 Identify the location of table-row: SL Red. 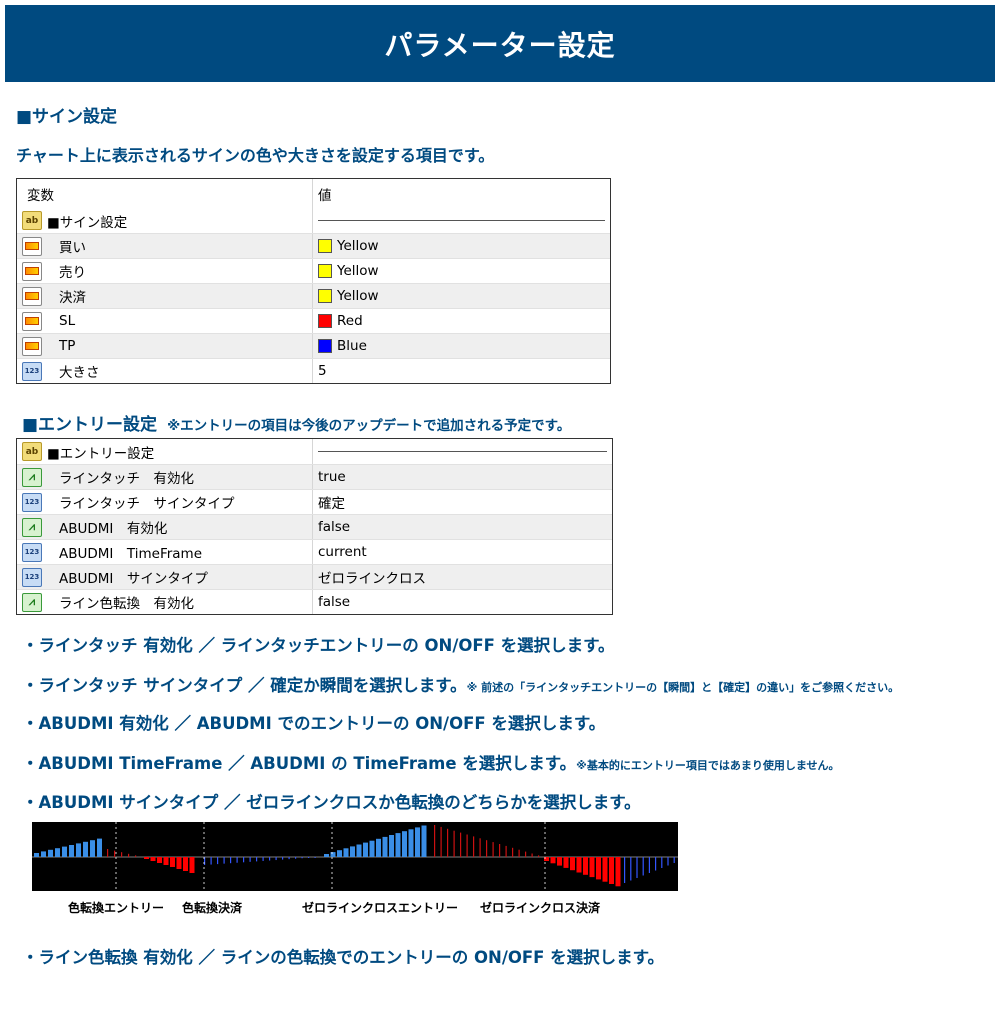
(313, 320).